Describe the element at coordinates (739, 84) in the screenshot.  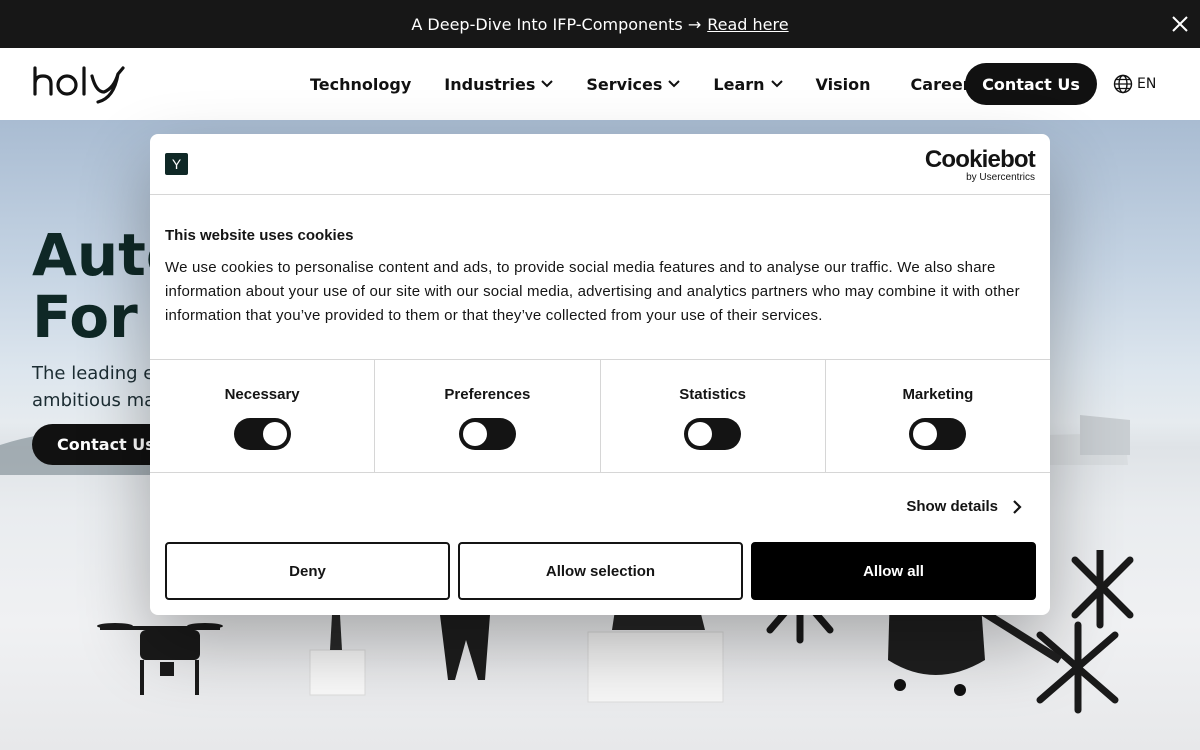
I see `nav-item-label: Learn` at that location.